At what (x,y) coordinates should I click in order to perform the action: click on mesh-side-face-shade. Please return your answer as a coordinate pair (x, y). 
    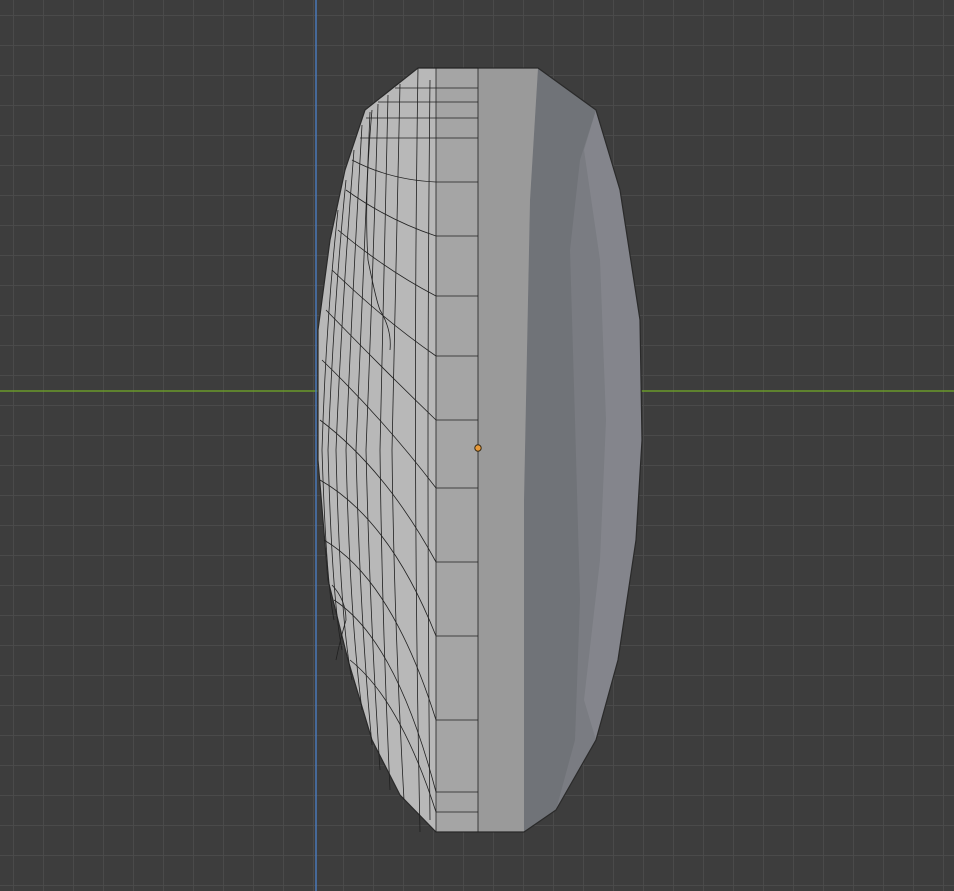
    Looking at the image, I should click on (457, 450).